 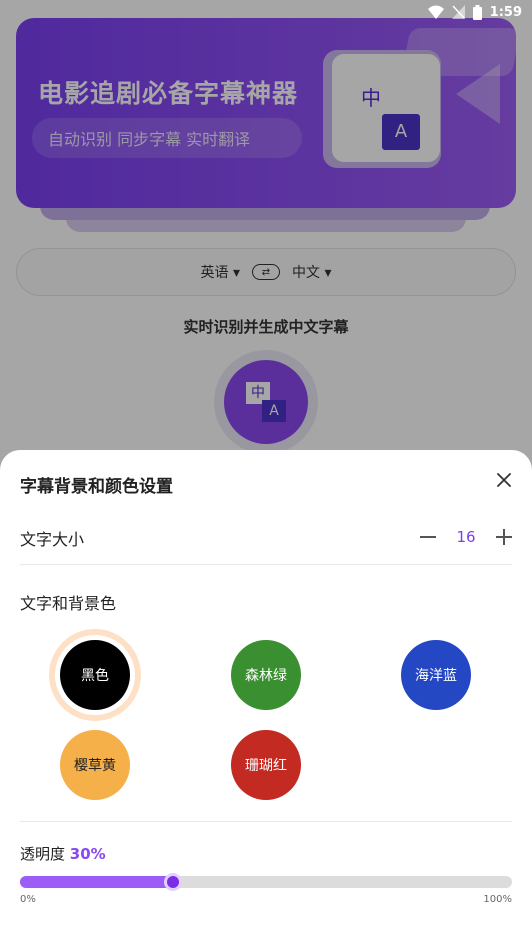 I want to click on opacity-label: 透明度 30%, so click(x=63, y=853).